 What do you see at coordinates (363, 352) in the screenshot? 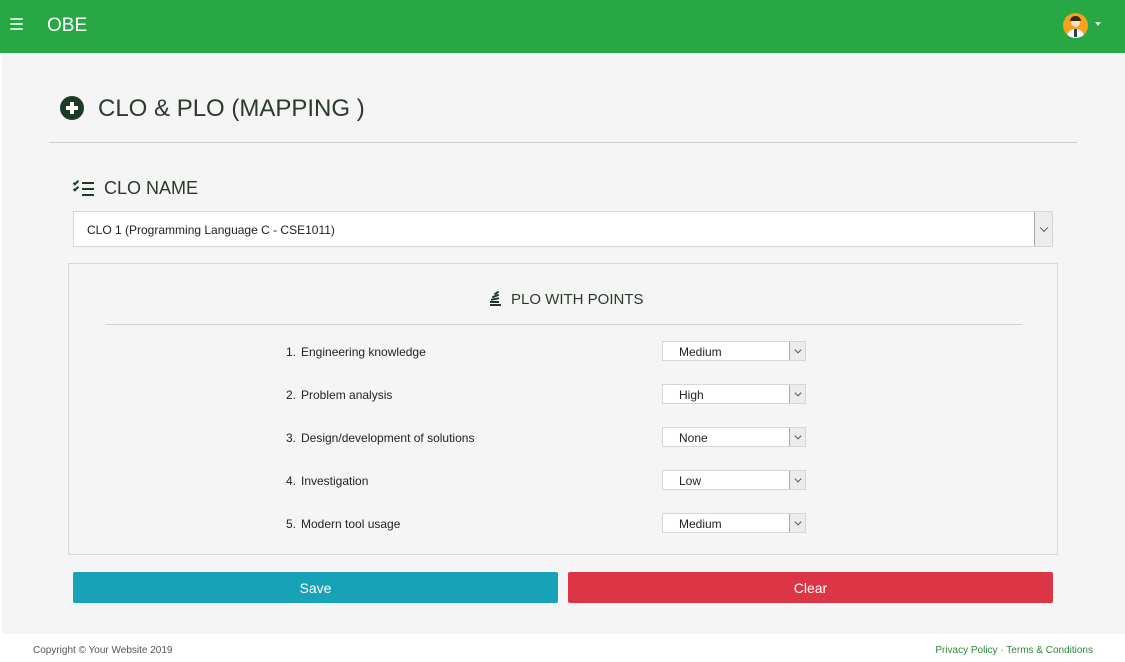
I see `plo-name: Engineering knowledge` at bounding box center [363, 352].